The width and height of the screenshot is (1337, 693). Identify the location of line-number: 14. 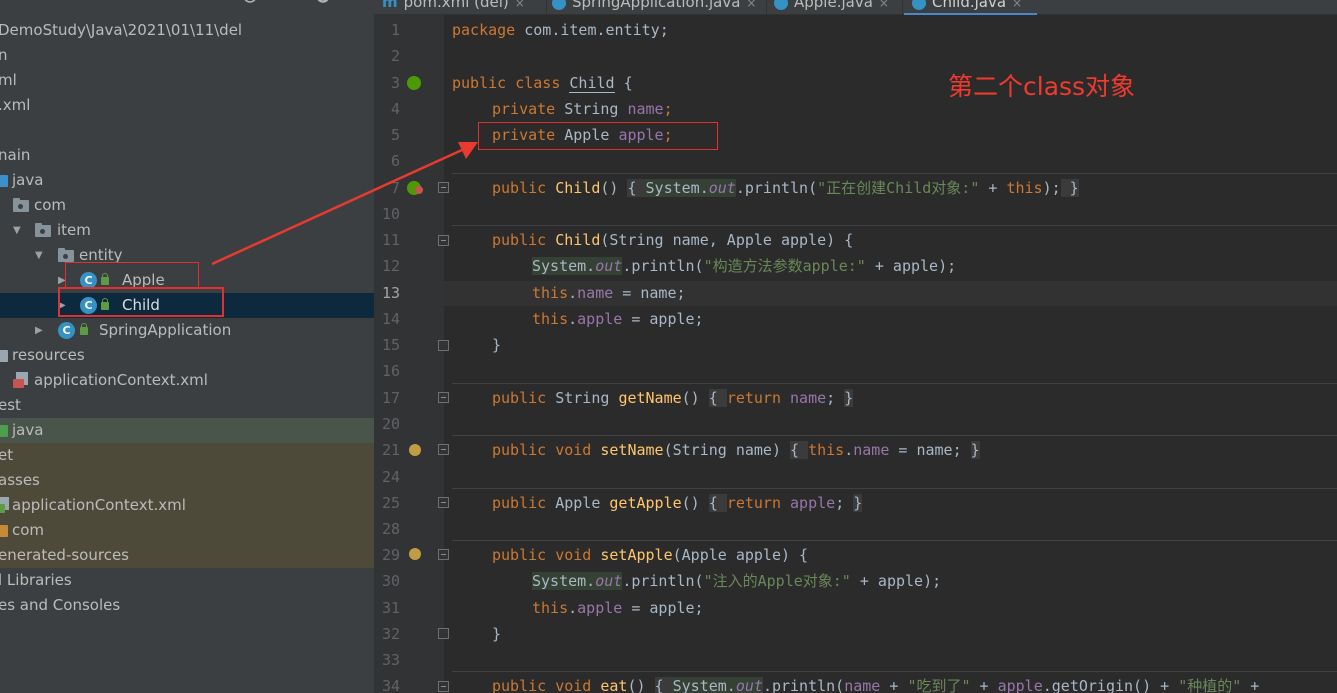
(390, 319).